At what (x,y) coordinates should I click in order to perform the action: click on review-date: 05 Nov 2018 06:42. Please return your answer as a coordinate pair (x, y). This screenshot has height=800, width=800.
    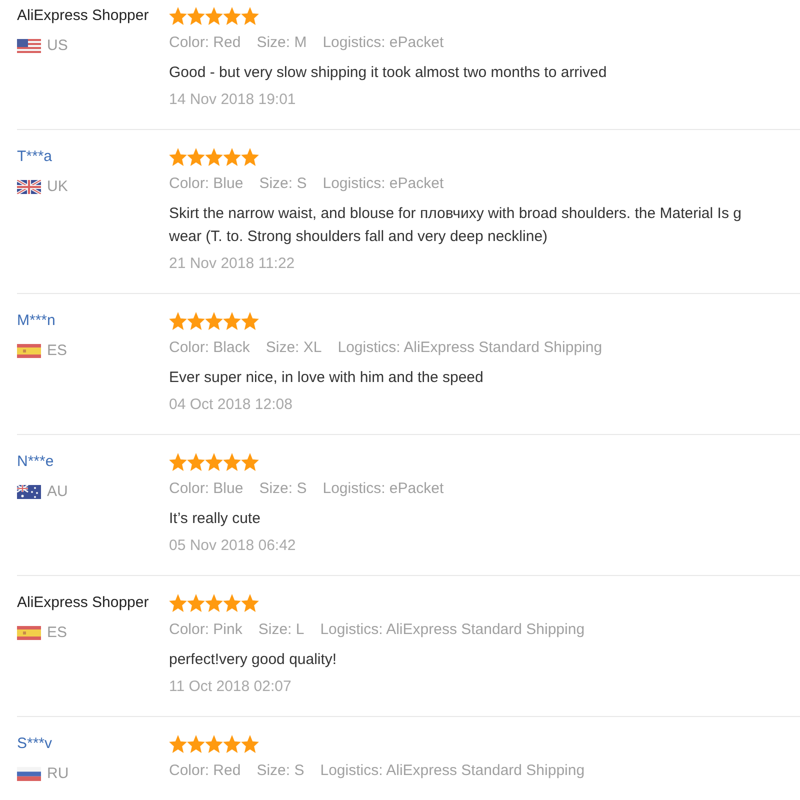
    Looking at the image, I should click on (232, 546).